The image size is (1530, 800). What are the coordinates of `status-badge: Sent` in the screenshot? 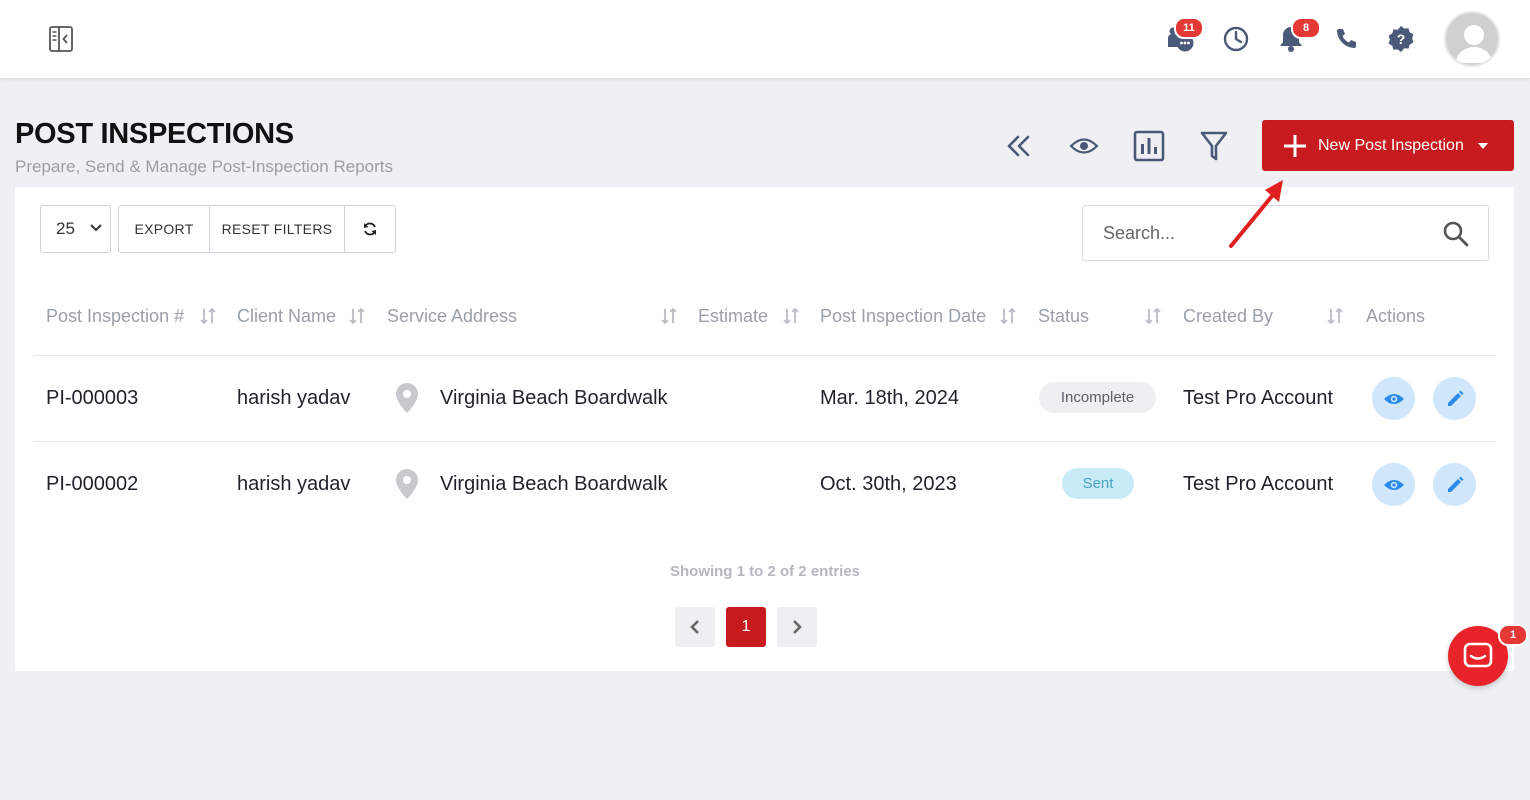 It's located at (1098, 483).